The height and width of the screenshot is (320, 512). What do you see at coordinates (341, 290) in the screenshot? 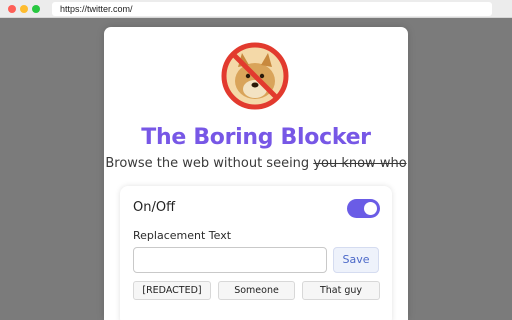
I see `preset-chip-that-guy: That guy` at bounding box center [341, 290].